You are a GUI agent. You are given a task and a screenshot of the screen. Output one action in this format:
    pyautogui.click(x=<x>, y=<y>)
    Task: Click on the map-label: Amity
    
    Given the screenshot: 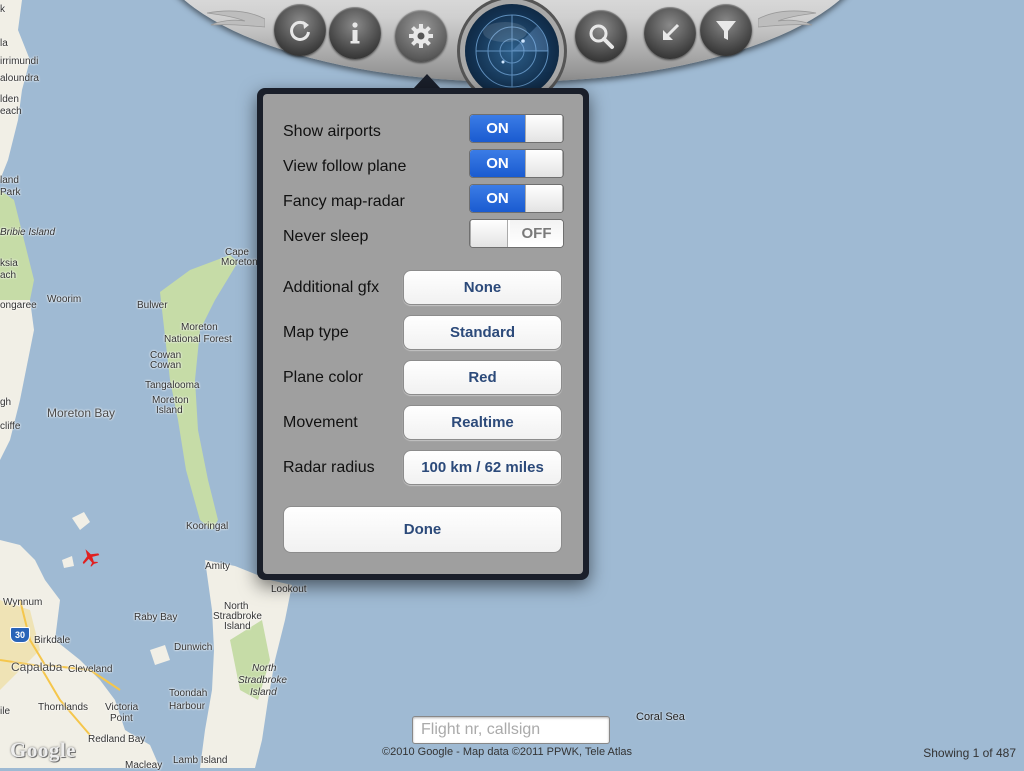 What is the action you would take?
    pyautogui.click(x=217, y=566)
    